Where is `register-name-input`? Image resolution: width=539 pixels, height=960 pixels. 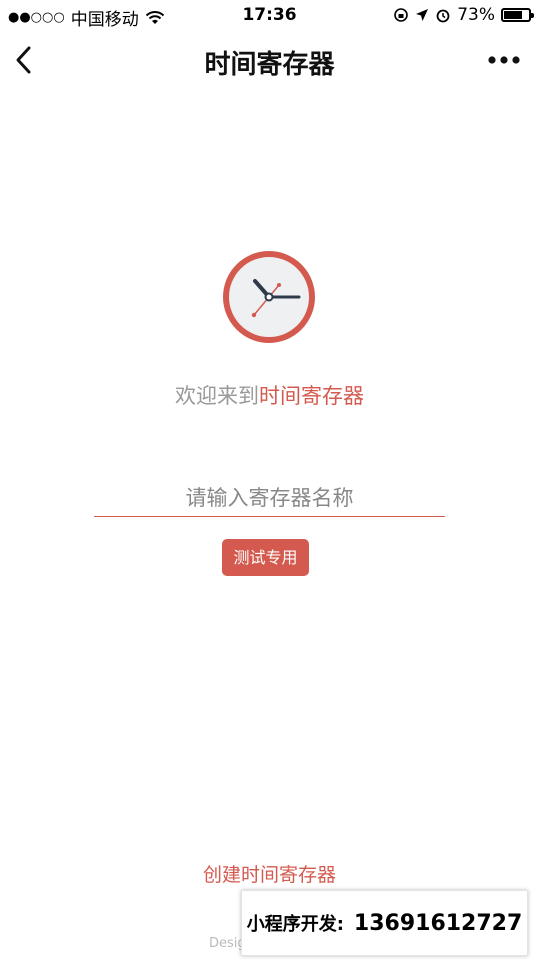
register-name-input is located at coordinates (269, 498).